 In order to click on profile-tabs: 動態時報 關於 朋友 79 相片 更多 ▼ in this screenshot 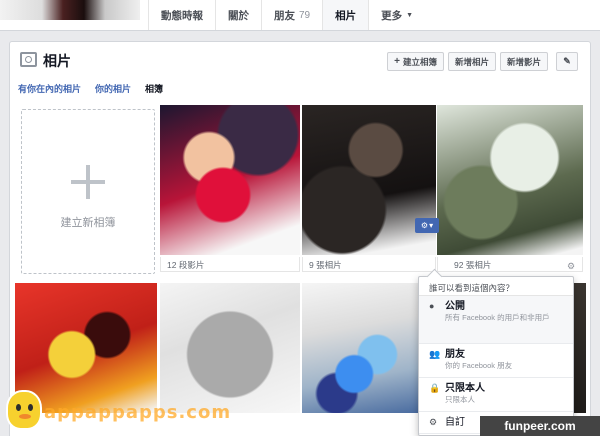, I will do `click(286, 15)`.